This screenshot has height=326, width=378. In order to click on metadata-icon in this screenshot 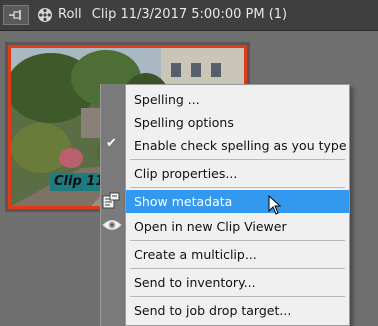, I will do `click(111, 200)`.